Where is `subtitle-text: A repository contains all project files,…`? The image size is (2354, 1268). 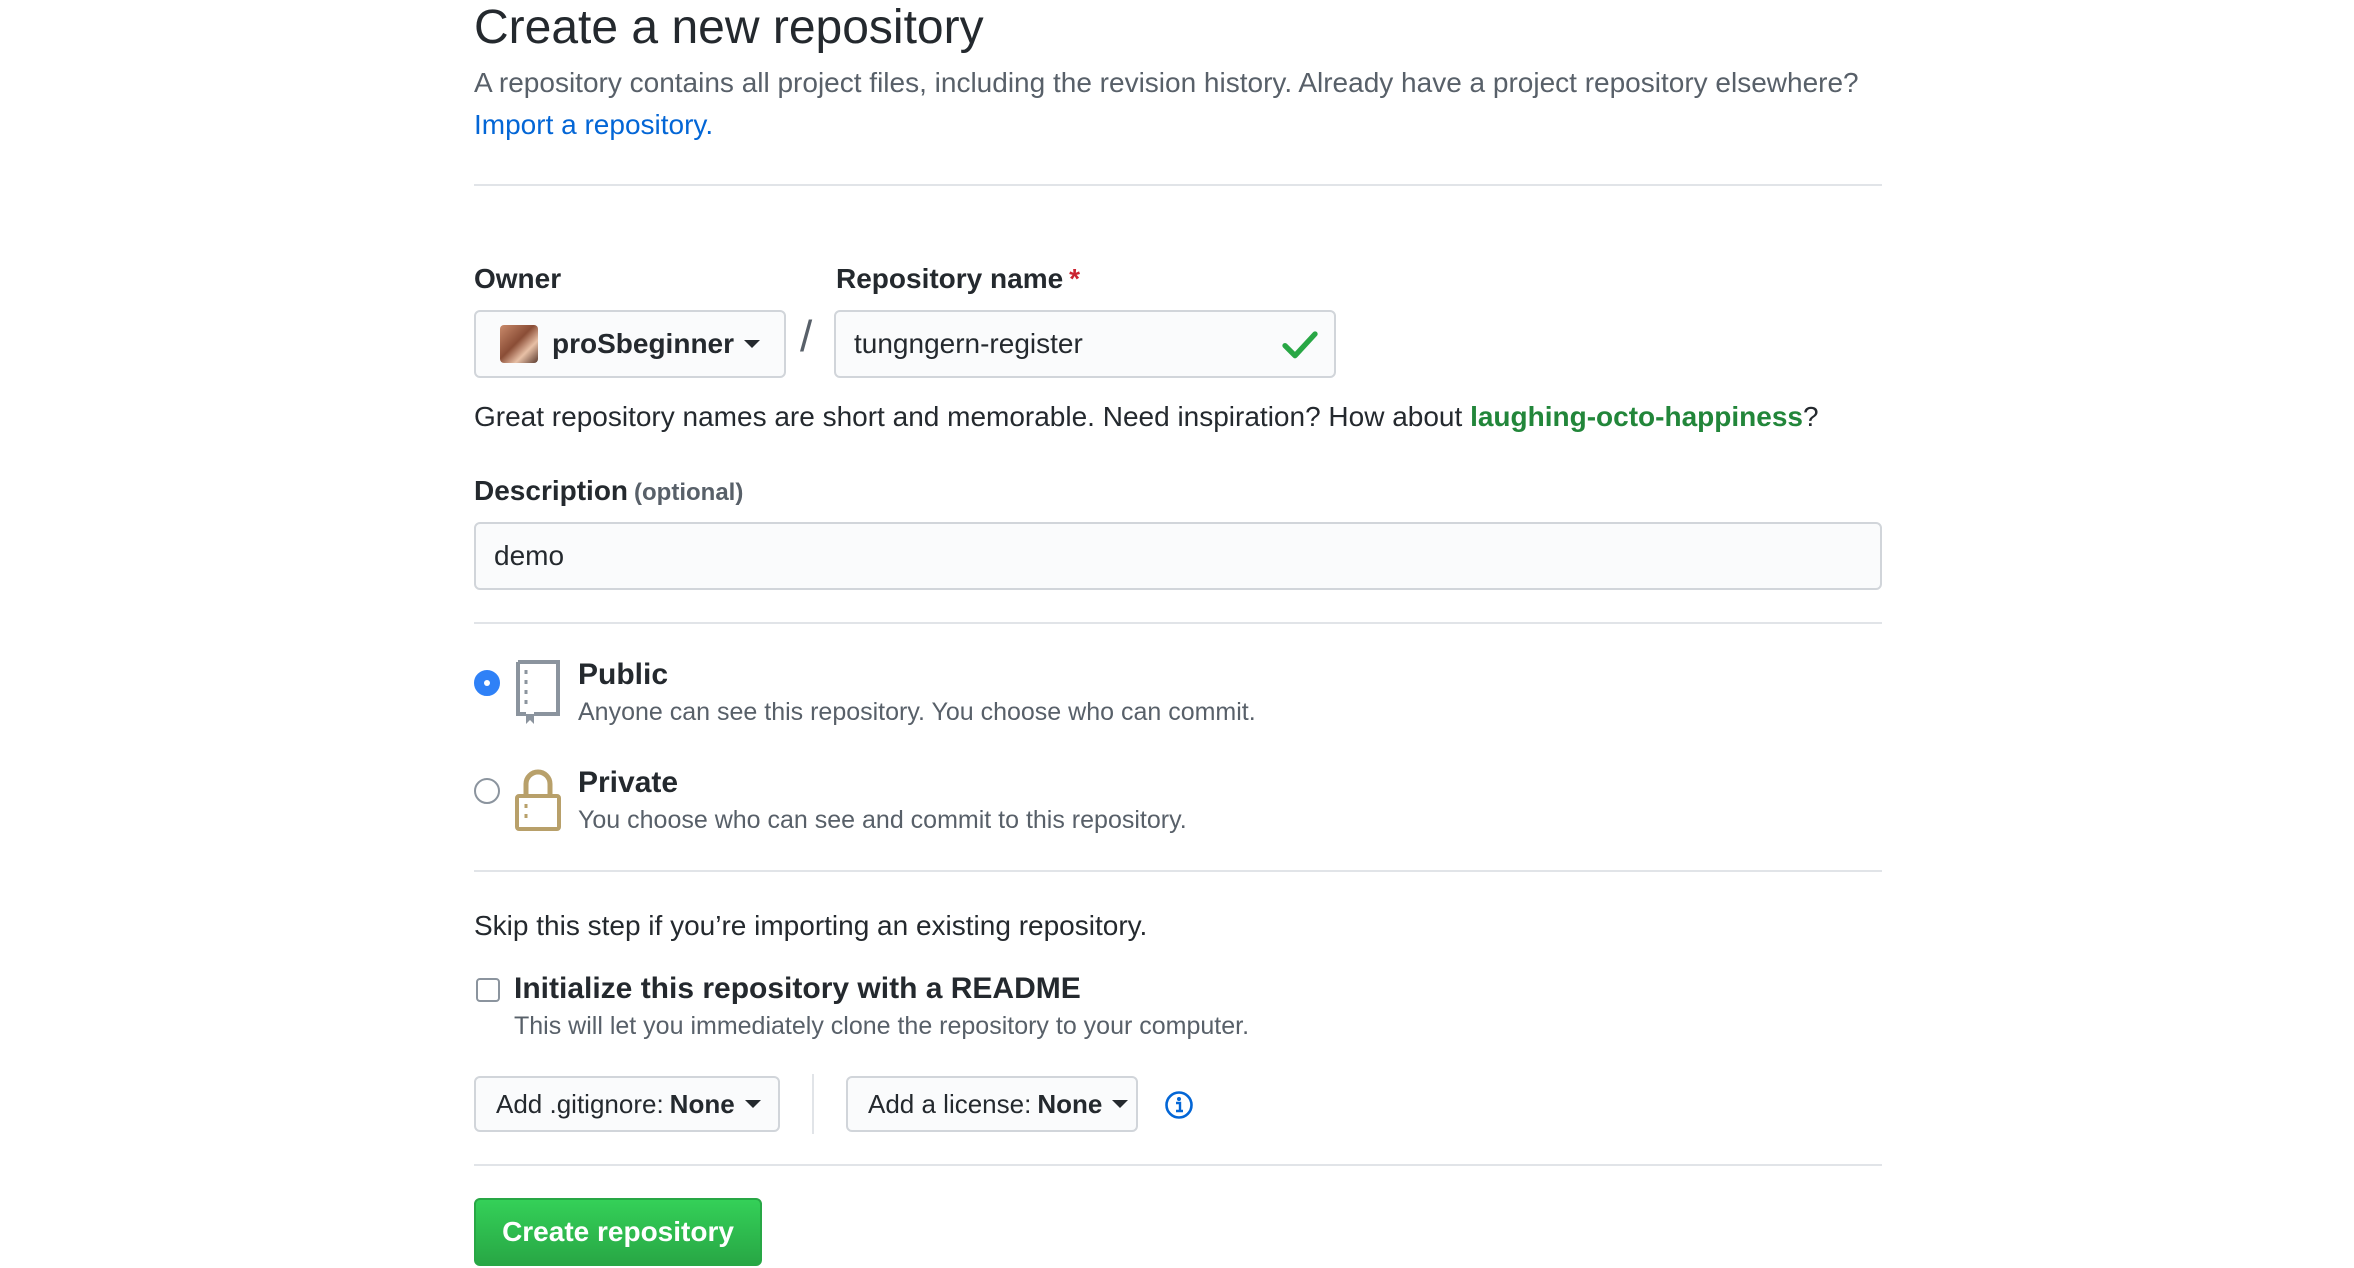 subtitle-text: A repository contains all project files,… is located at coordinates (1166, 82).